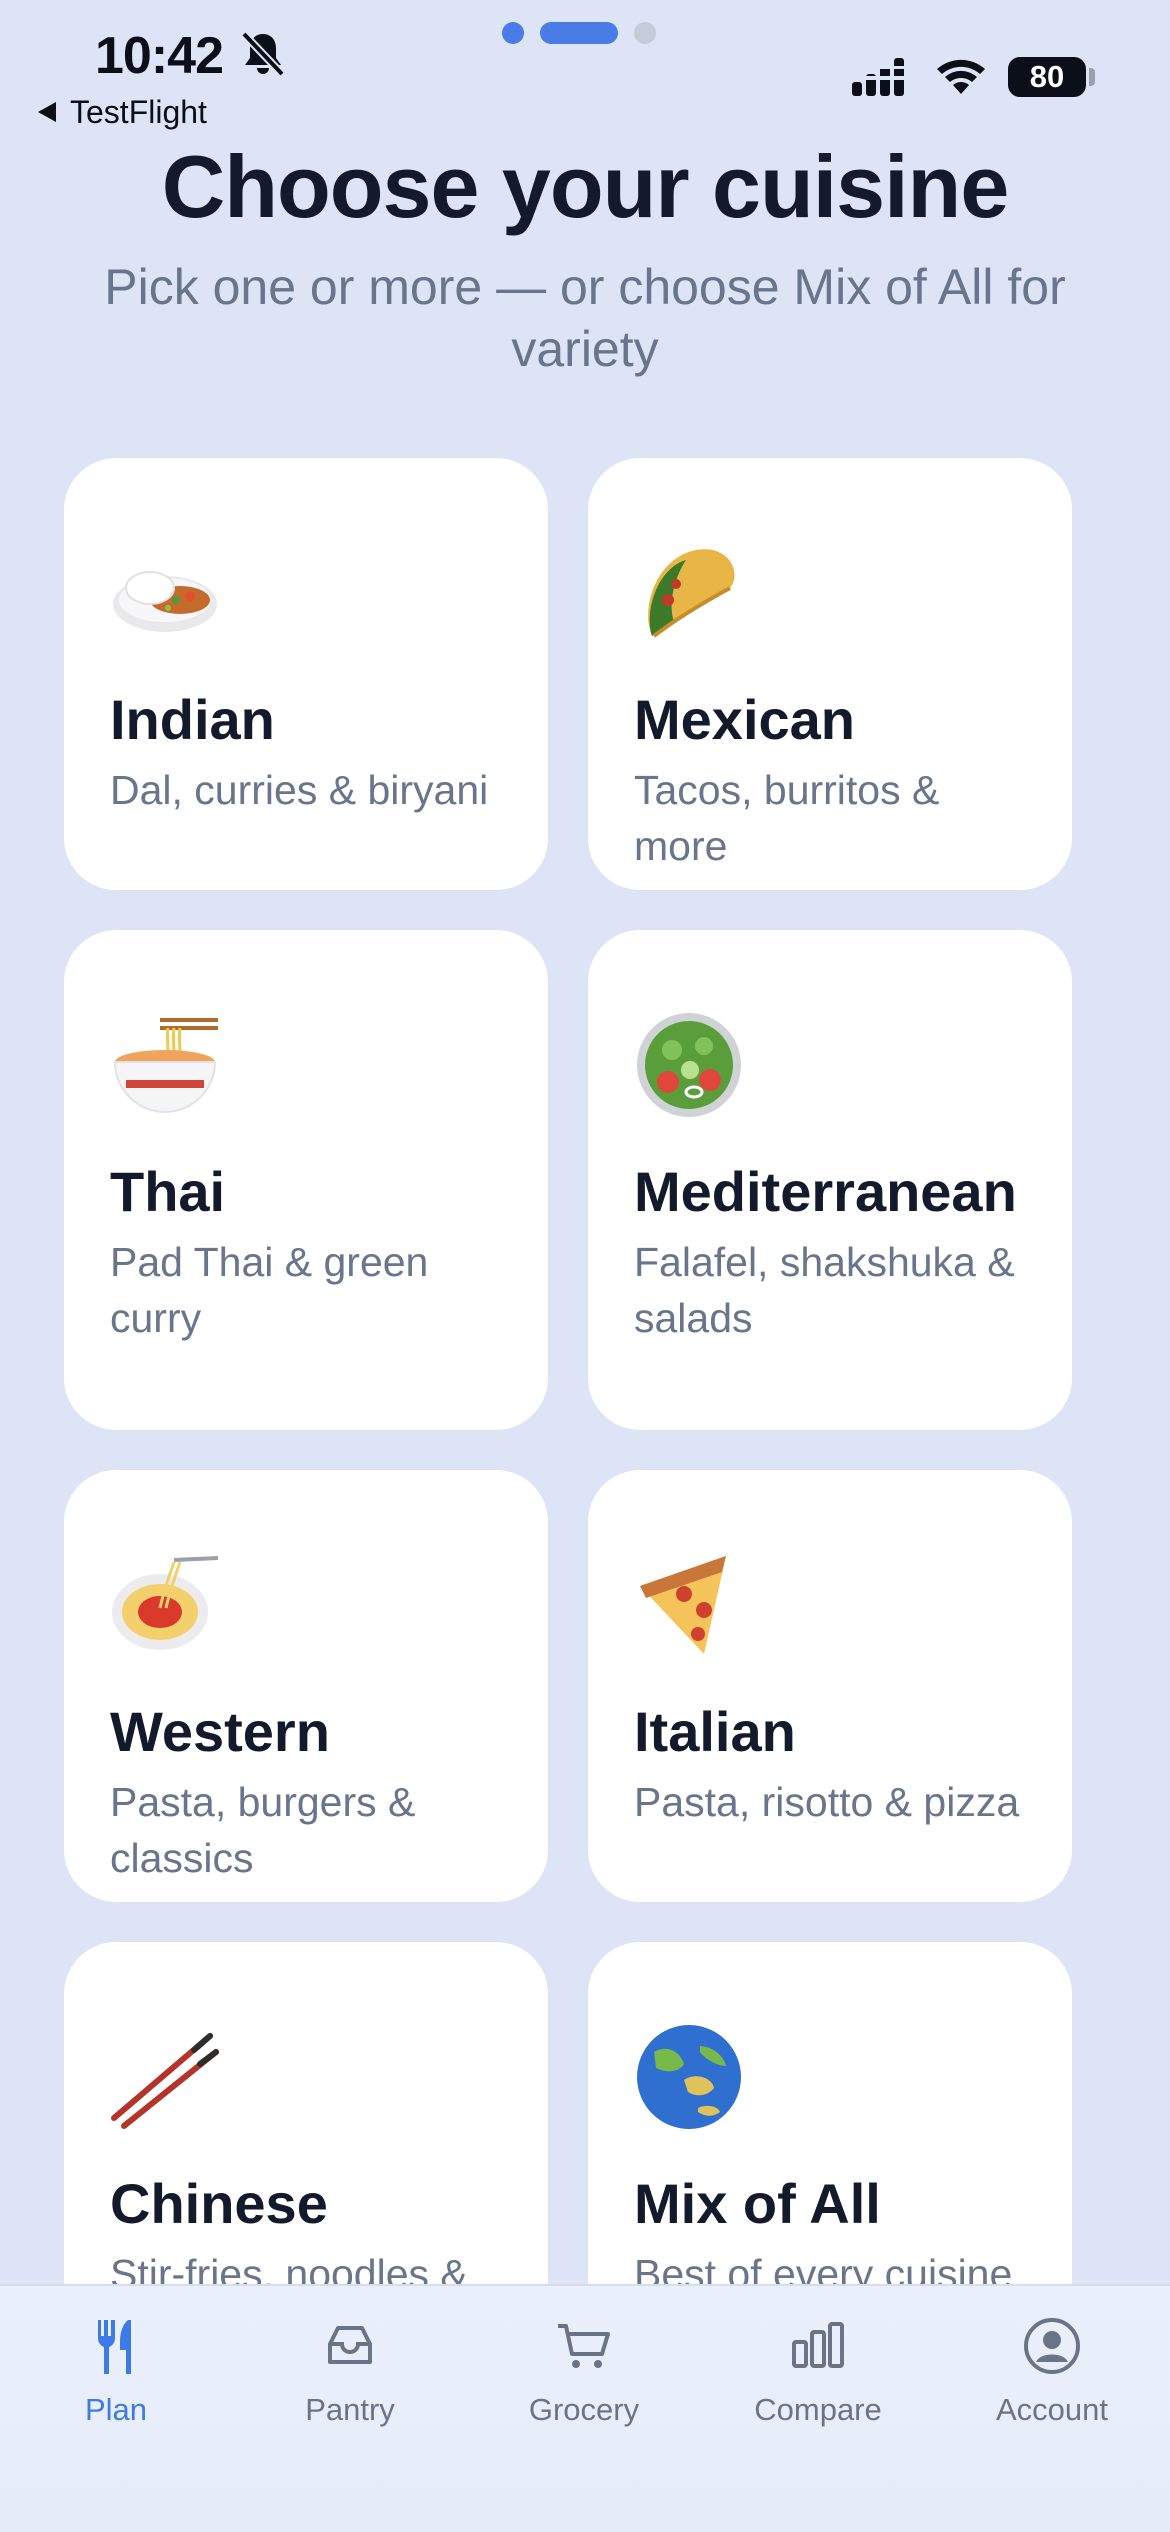  What do you see at coordinates (818, 2374) in the screenshot?
I see `tab-compare: Compare` at bounding box center [818, 2374].